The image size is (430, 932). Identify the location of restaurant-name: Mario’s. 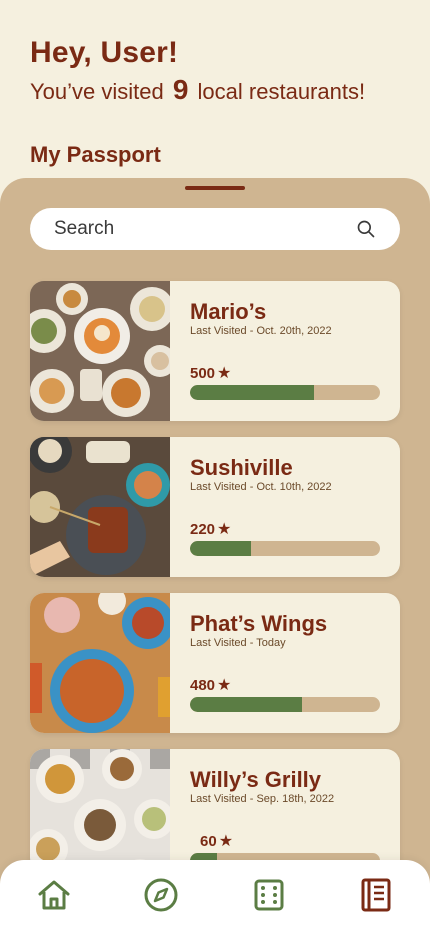
(228, 311).